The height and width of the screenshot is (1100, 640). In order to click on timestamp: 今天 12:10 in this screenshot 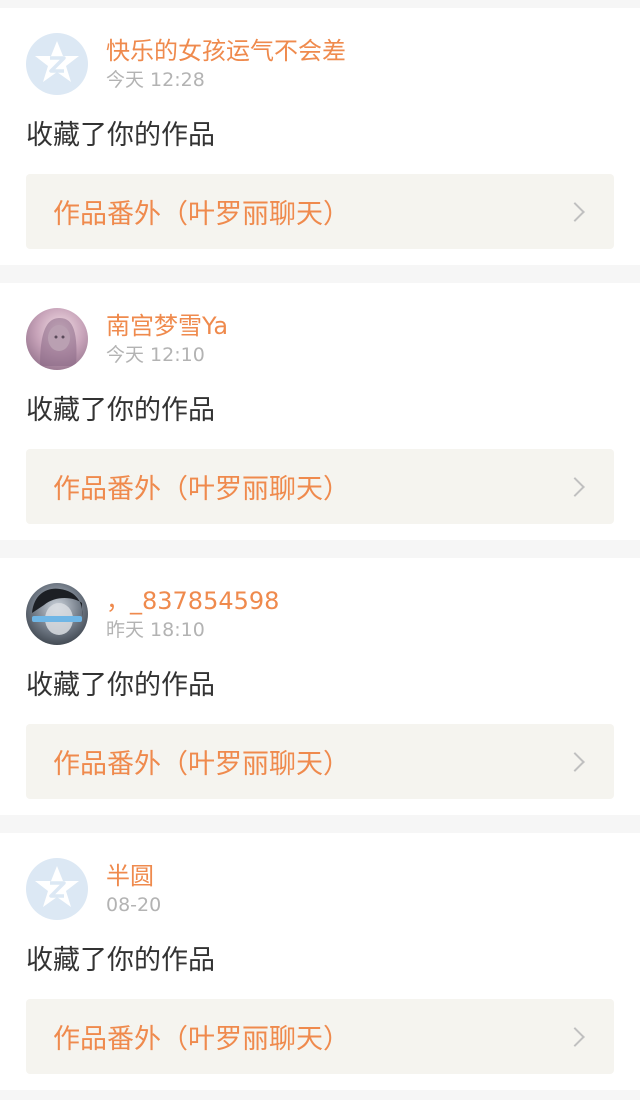, I will do `click(155, 355)`.